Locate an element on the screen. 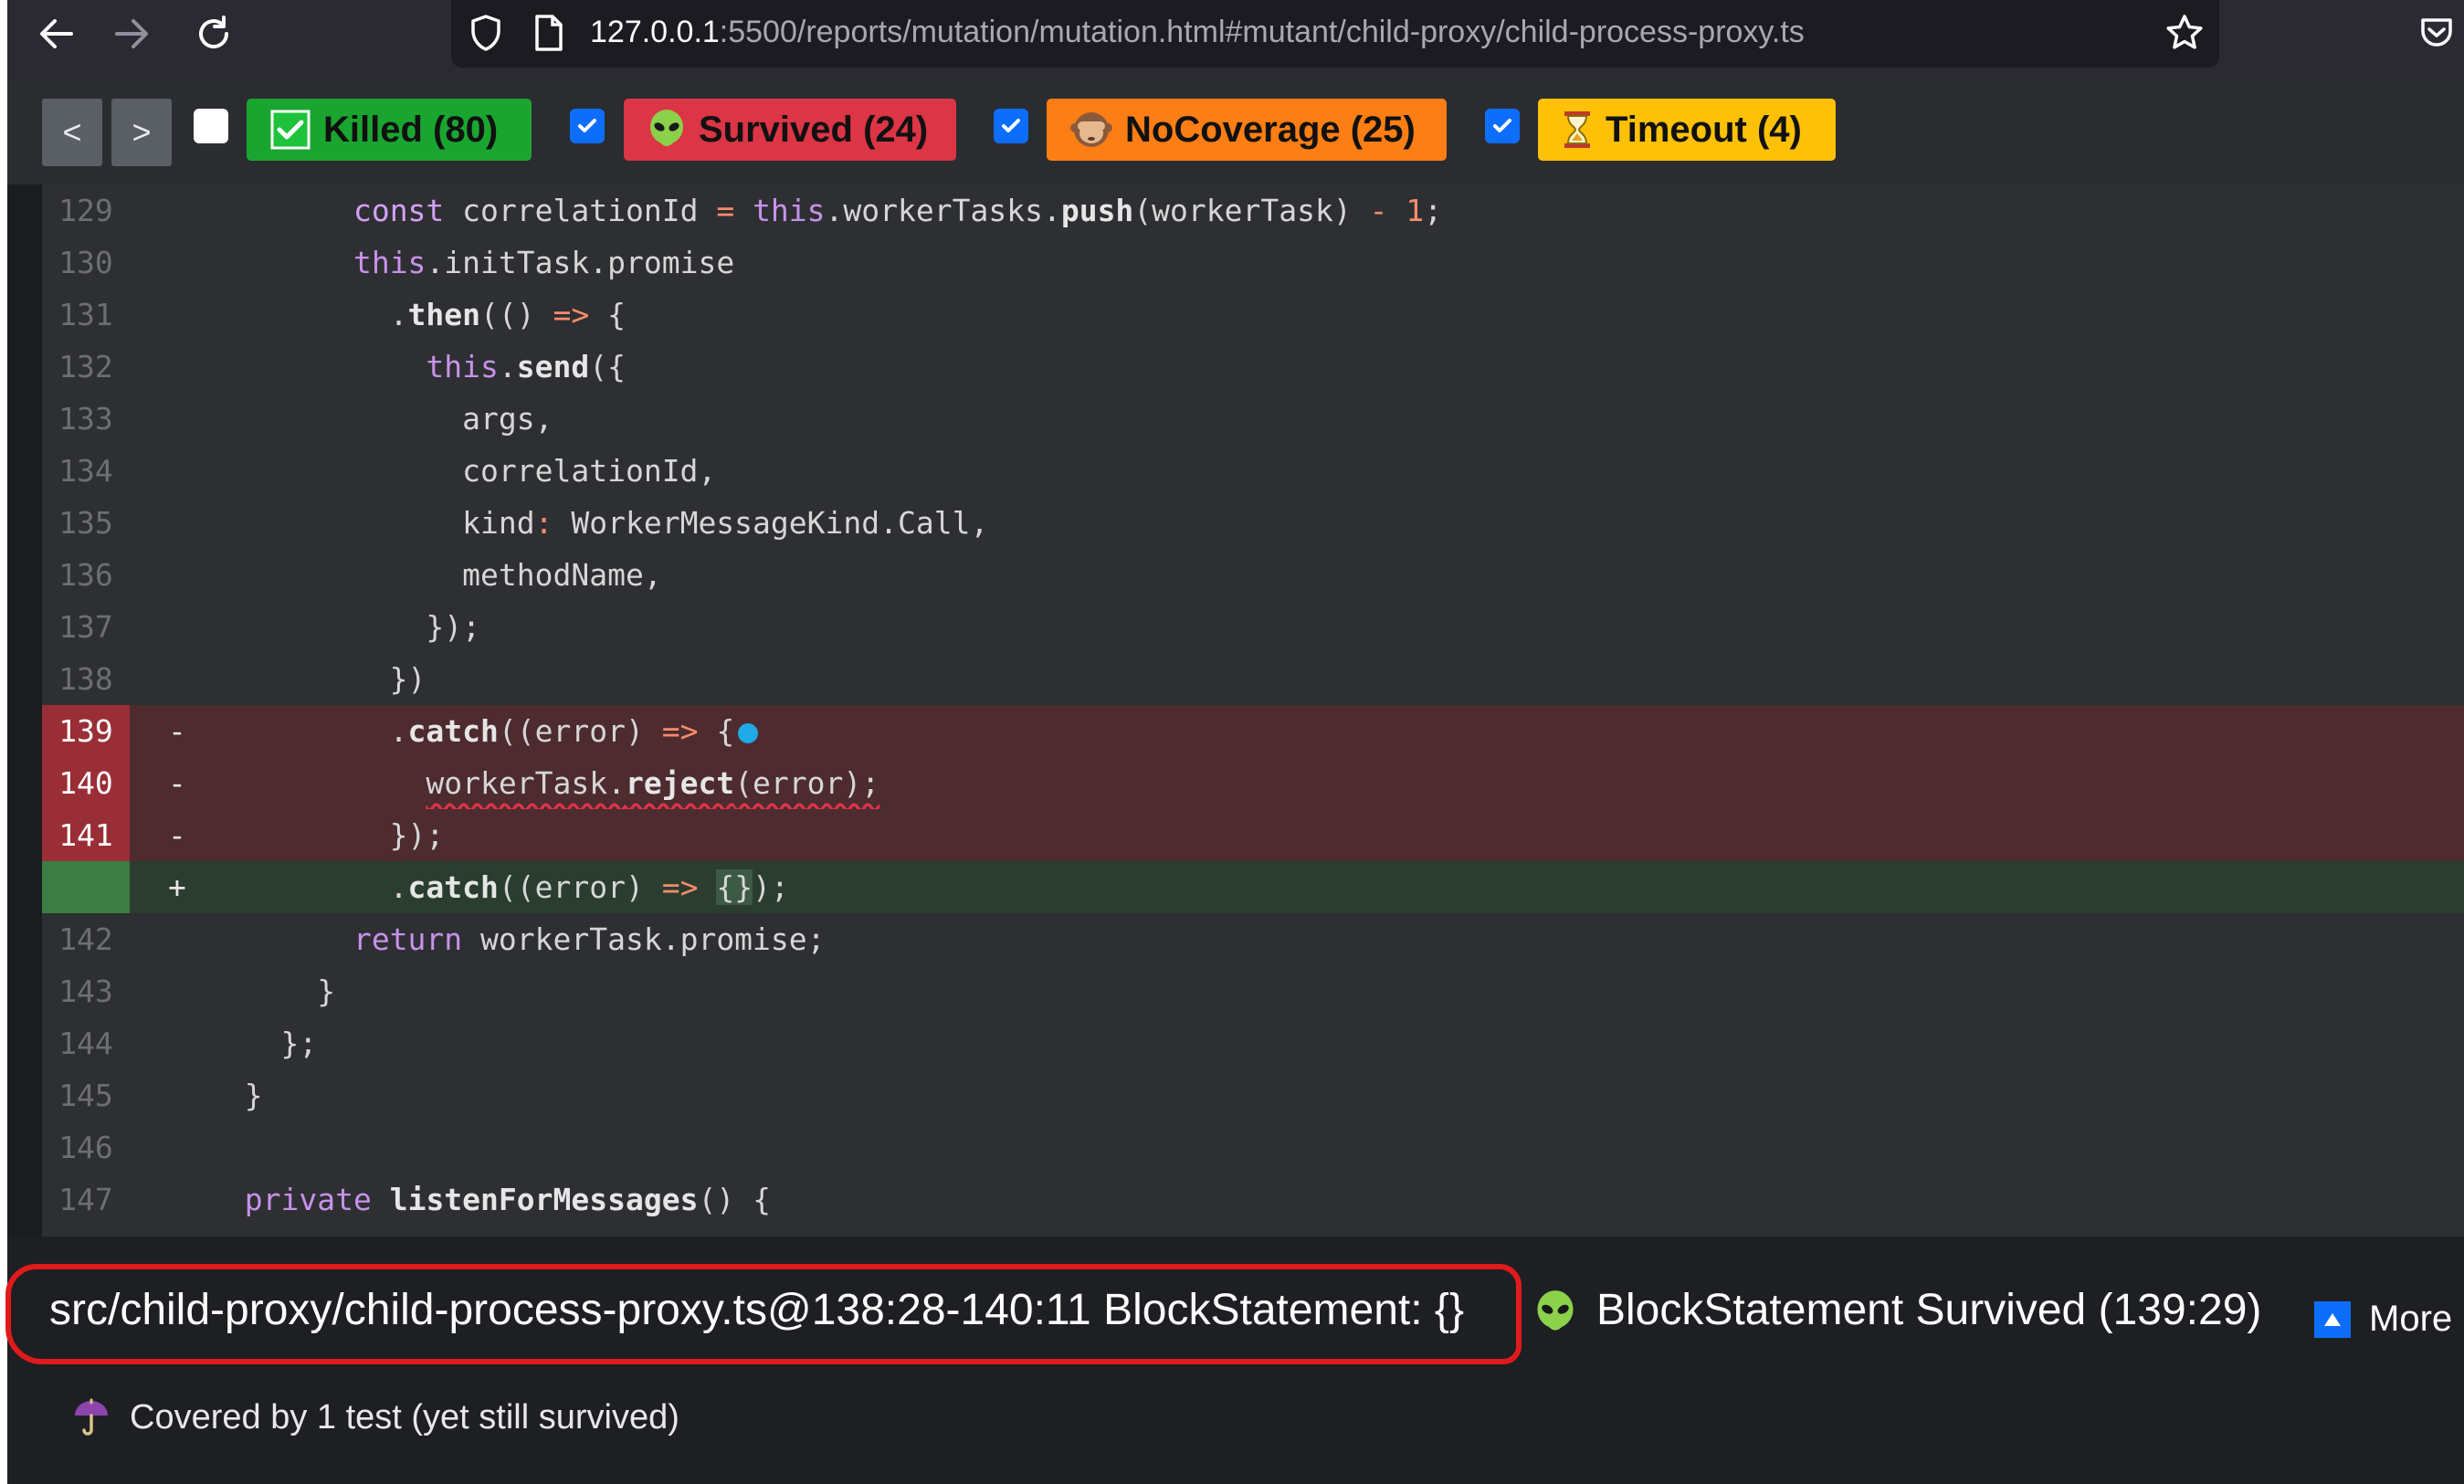  removed-code-line: 140 - workerTask.reject(error); is located at coordinates (1253, 783).